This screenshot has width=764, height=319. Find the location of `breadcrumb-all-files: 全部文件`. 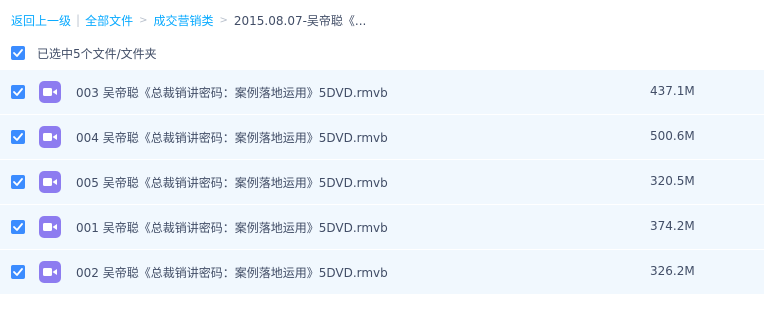

breadcrumb-all-files: 全部文件 is located at coordinates (109, 20).